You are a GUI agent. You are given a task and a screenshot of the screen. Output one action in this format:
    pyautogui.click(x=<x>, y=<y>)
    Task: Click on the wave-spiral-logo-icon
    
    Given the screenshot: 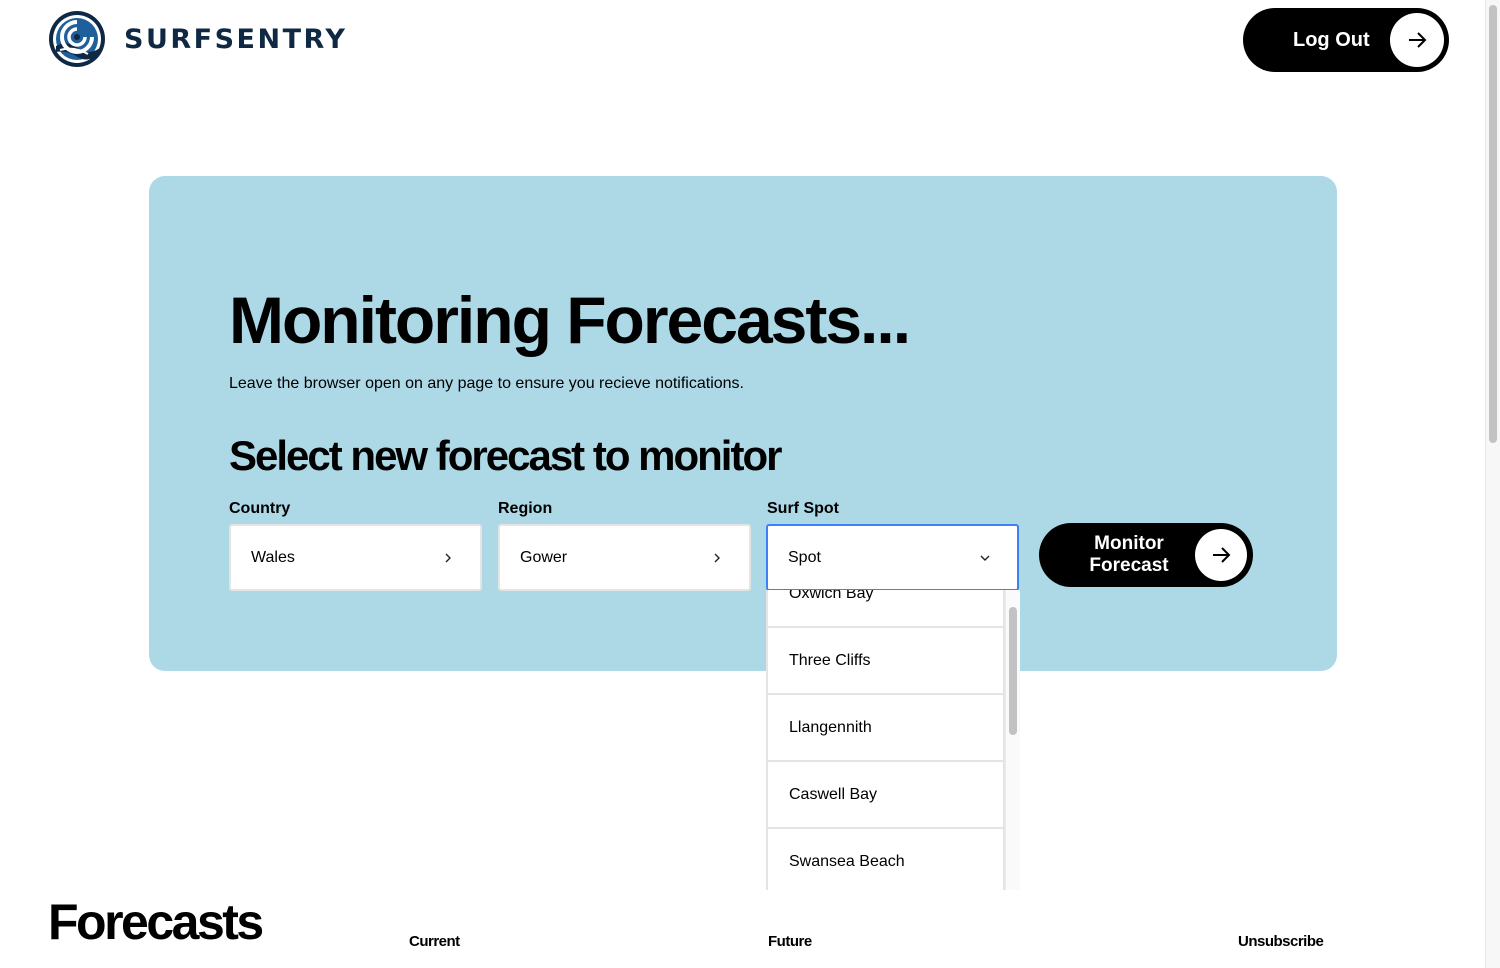 What is the action you would take?
    pyautogui.click(x=77, y=39)
    